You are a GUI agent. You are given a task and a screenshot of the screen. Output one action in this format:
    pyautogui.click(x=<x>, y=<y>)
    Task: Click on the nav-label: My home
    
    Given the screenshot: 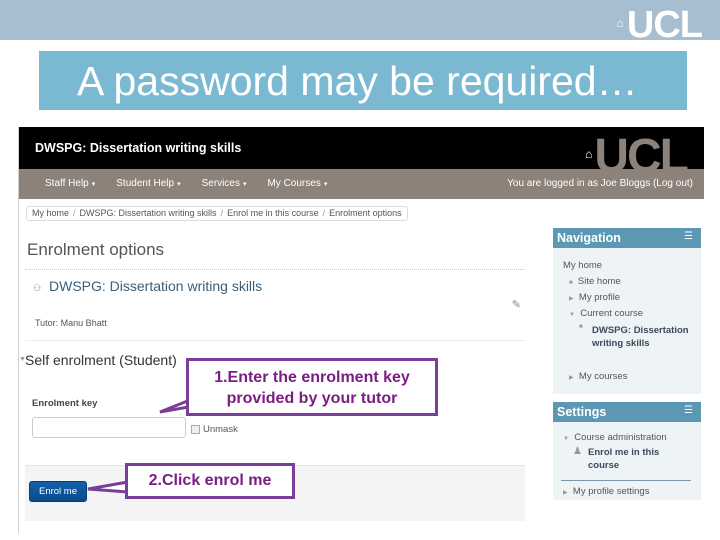 What is the action you would take?
    pyautogui.click(x=583, y=265)
    